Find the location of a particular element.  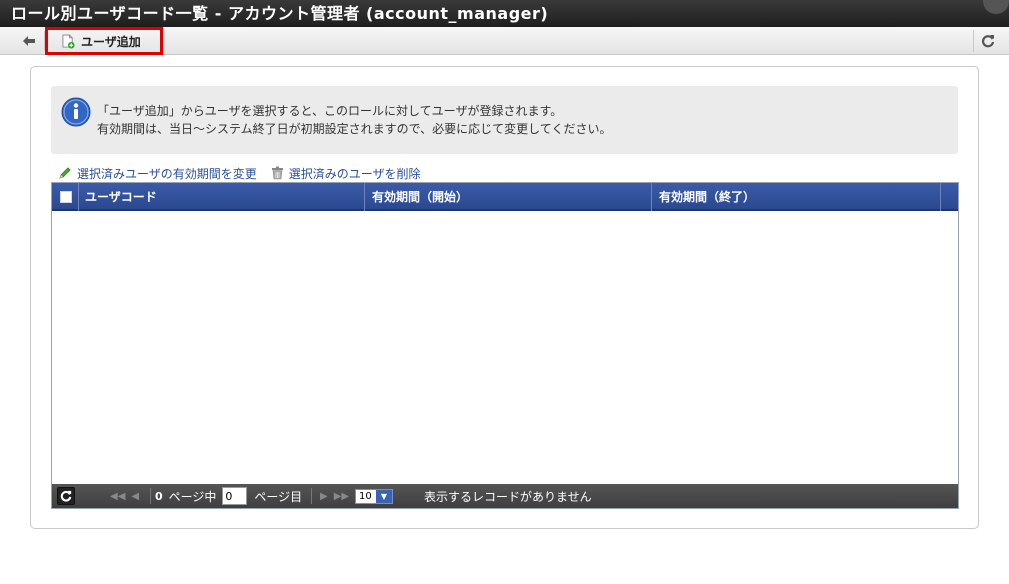

back-button is located at coordinates (29, 41).